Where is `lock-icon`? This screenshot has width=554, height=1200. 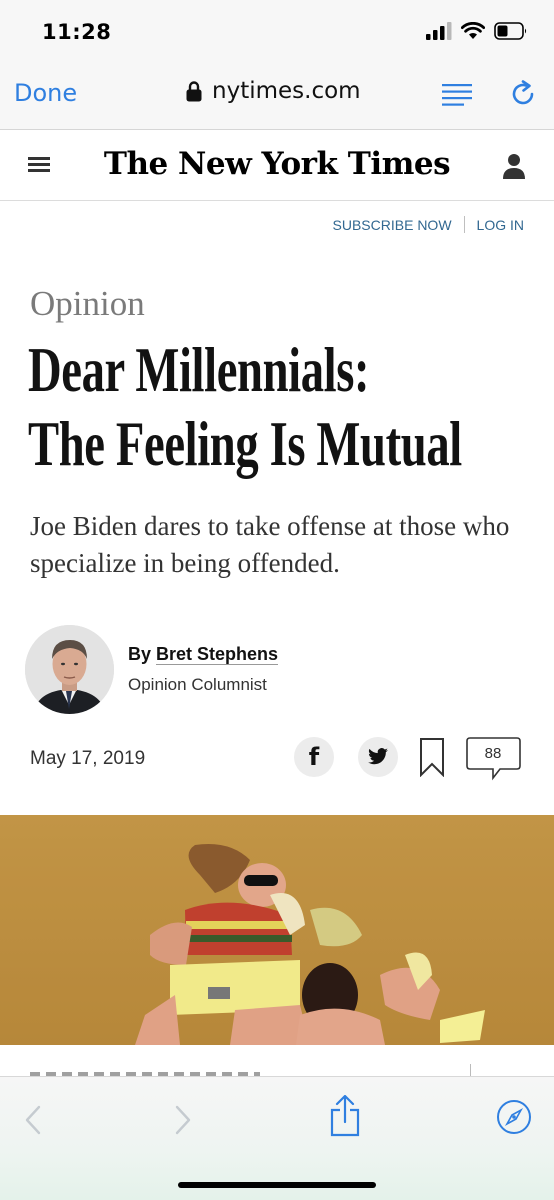
lock-icon is located at coordinates (194, 91).